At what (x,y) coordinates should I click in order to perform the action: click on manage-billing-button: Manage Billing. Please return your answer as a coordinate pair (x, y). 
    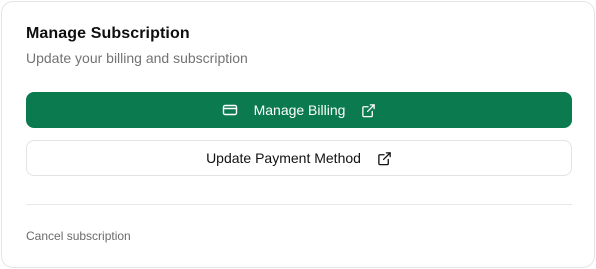
    Looking at the image, I should click on (299, 110).